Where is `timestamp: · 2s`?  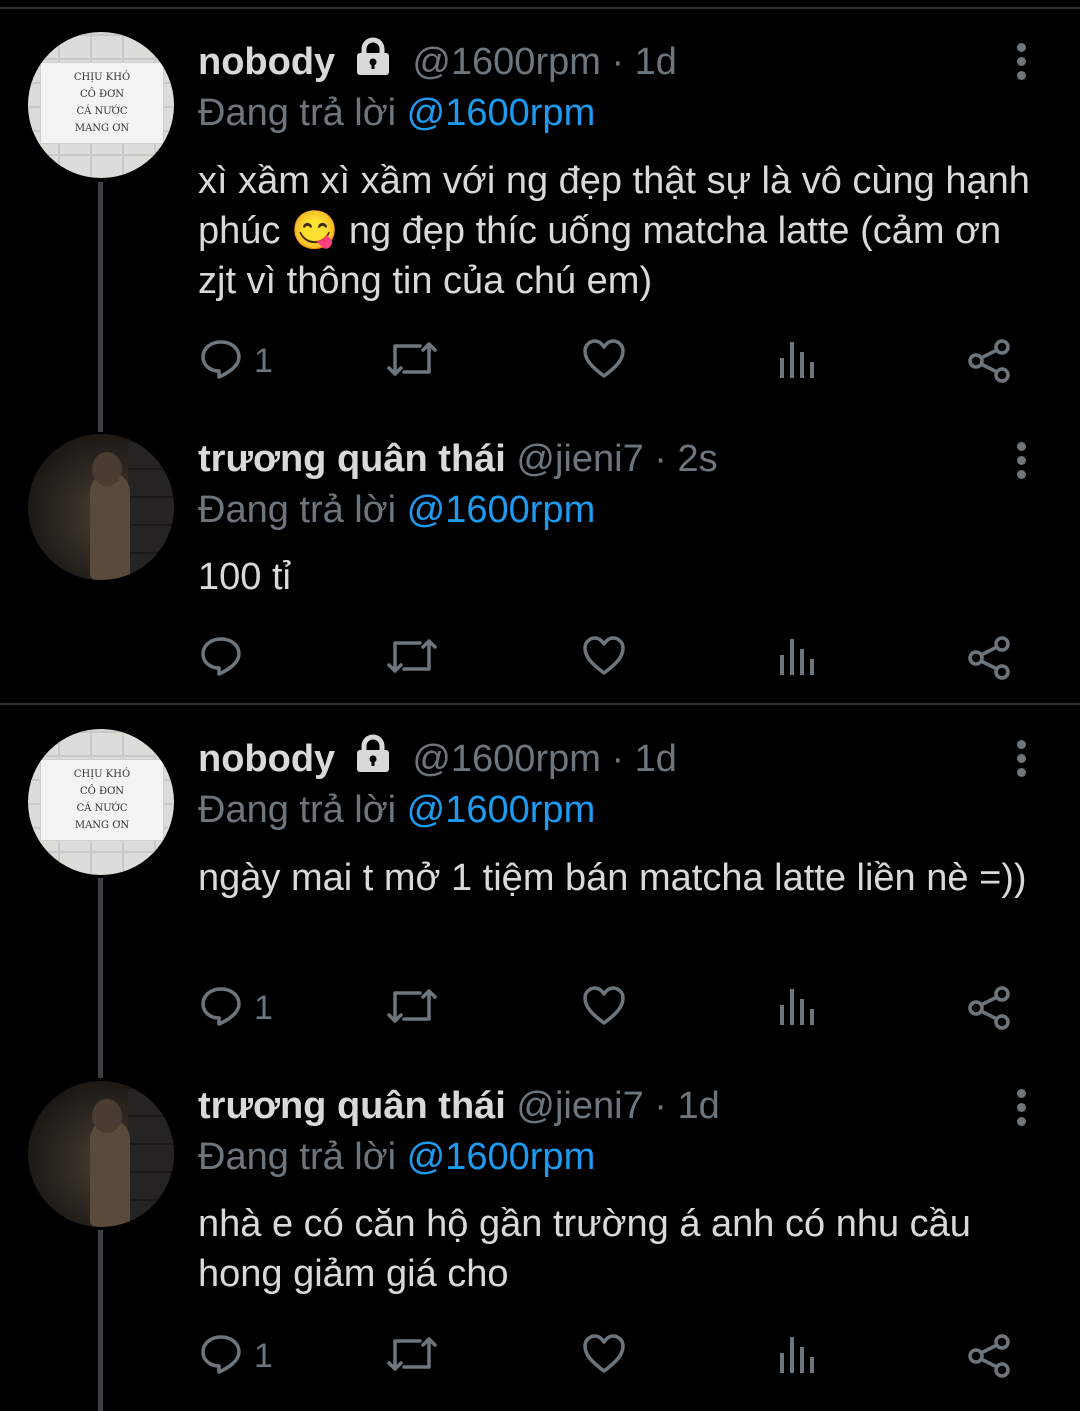
timestamp: · 2s is located at coordinates (686, 459).